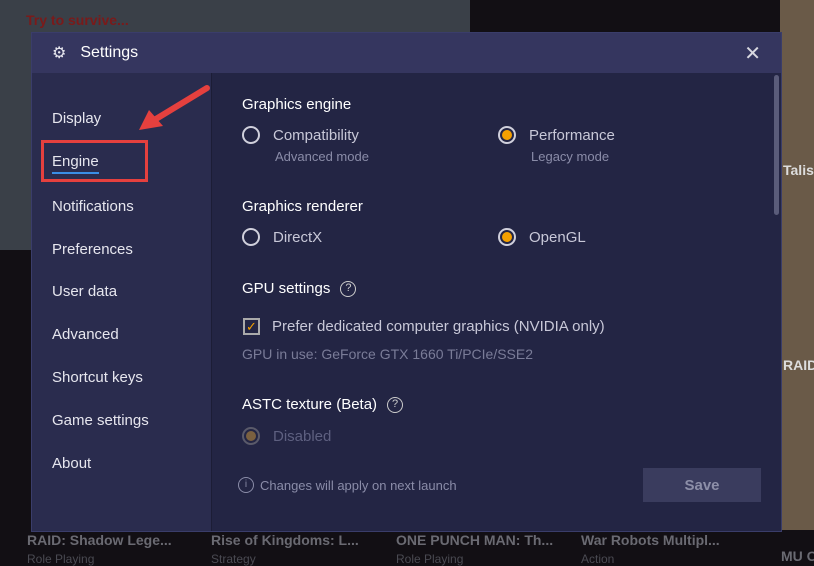 The image size is (814, 566). Describe the element at coordinates (798, 365) in the screenshot. I see `side-title: RAID` at that location.